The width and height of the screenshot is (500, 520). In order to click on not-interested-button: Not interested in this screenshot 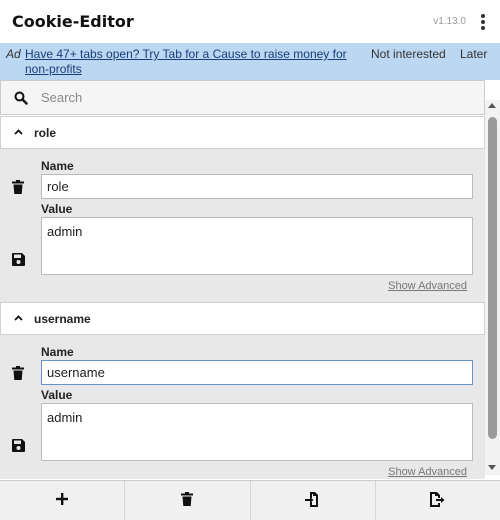, I will do `click(408, 54)`.